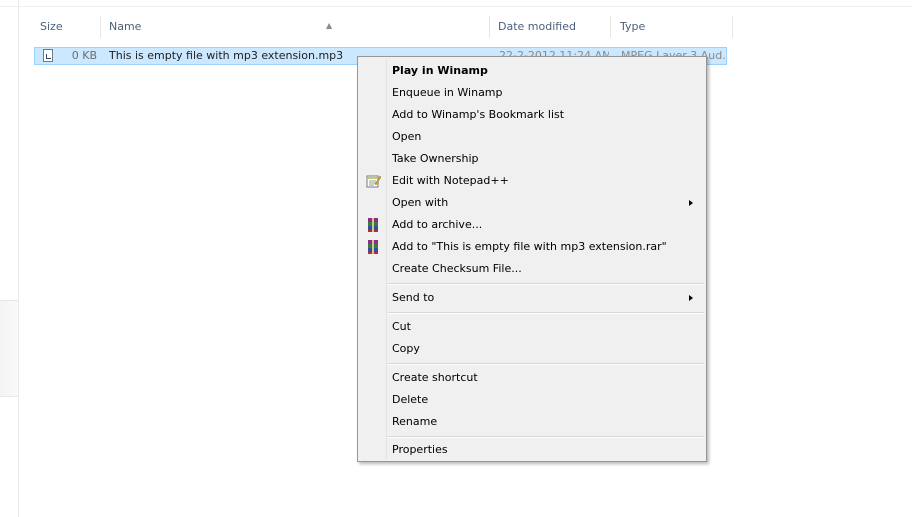 Image resolution: width=912 pixels, height=517 pixels. Describe the element at coordinates (532, 159) in the screenshot. I see `menu-item-take-ownership: Take Ownership` at that location.